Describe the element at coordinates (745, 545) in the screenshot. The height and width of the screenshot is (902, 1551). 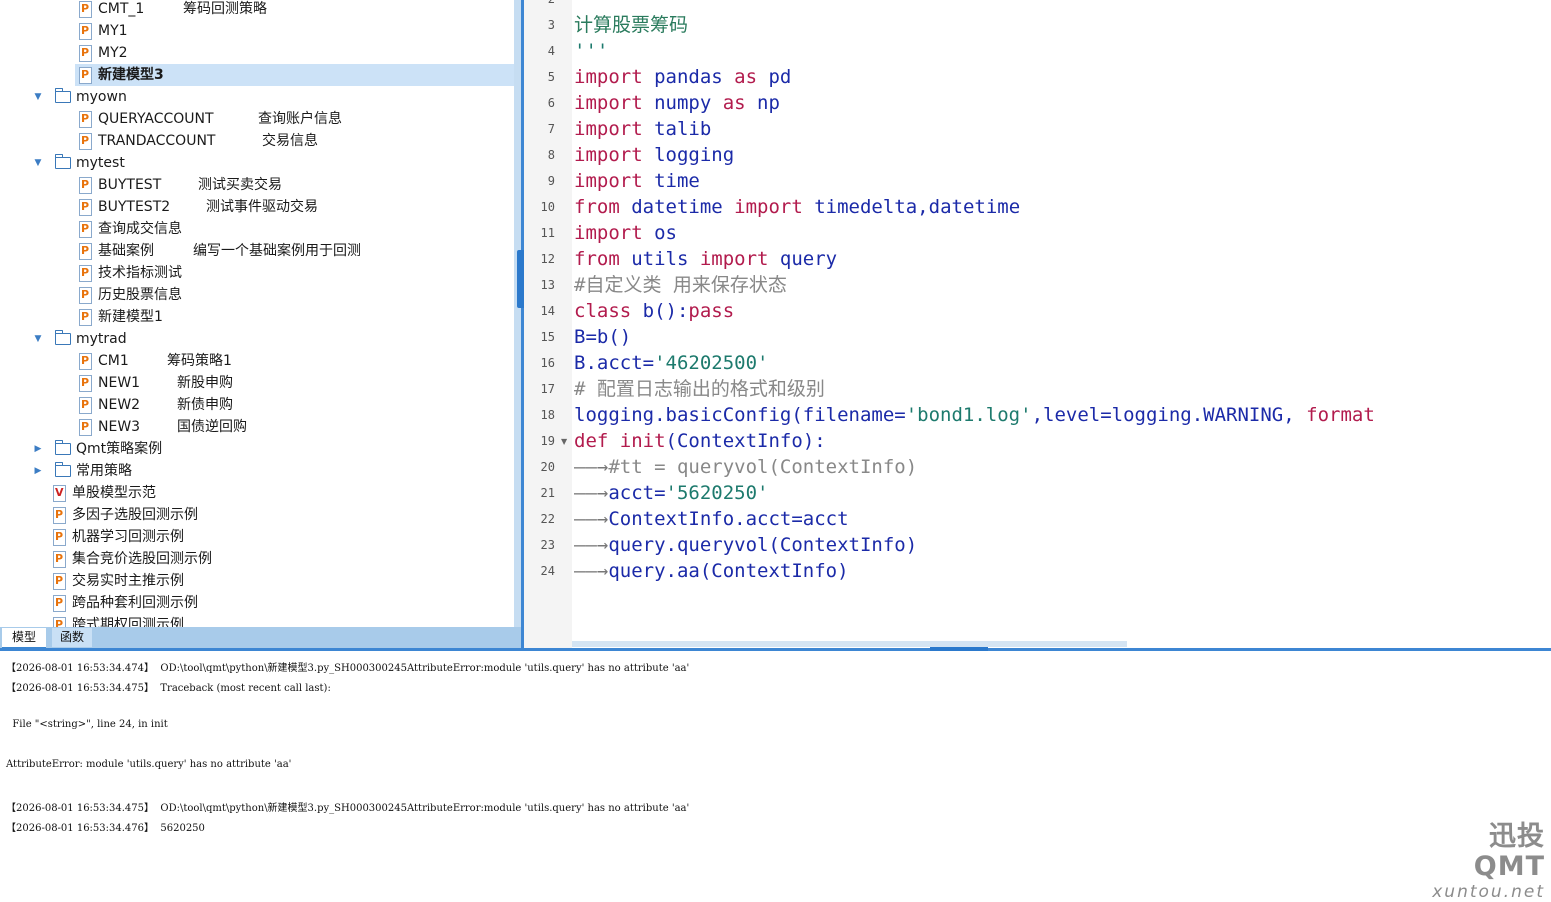
I see `code-line: ——→query.queryvol(ContextInfo)` at that location.